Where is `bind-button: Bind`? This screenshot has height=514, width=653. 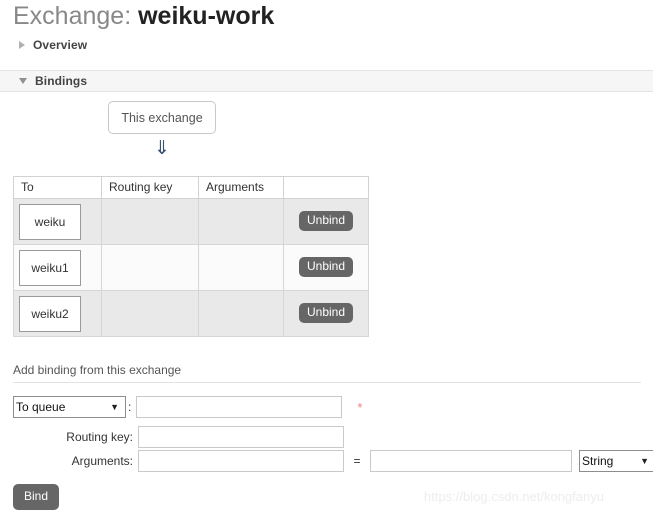 bind-button: Bind is located at coordinates (36, 497).